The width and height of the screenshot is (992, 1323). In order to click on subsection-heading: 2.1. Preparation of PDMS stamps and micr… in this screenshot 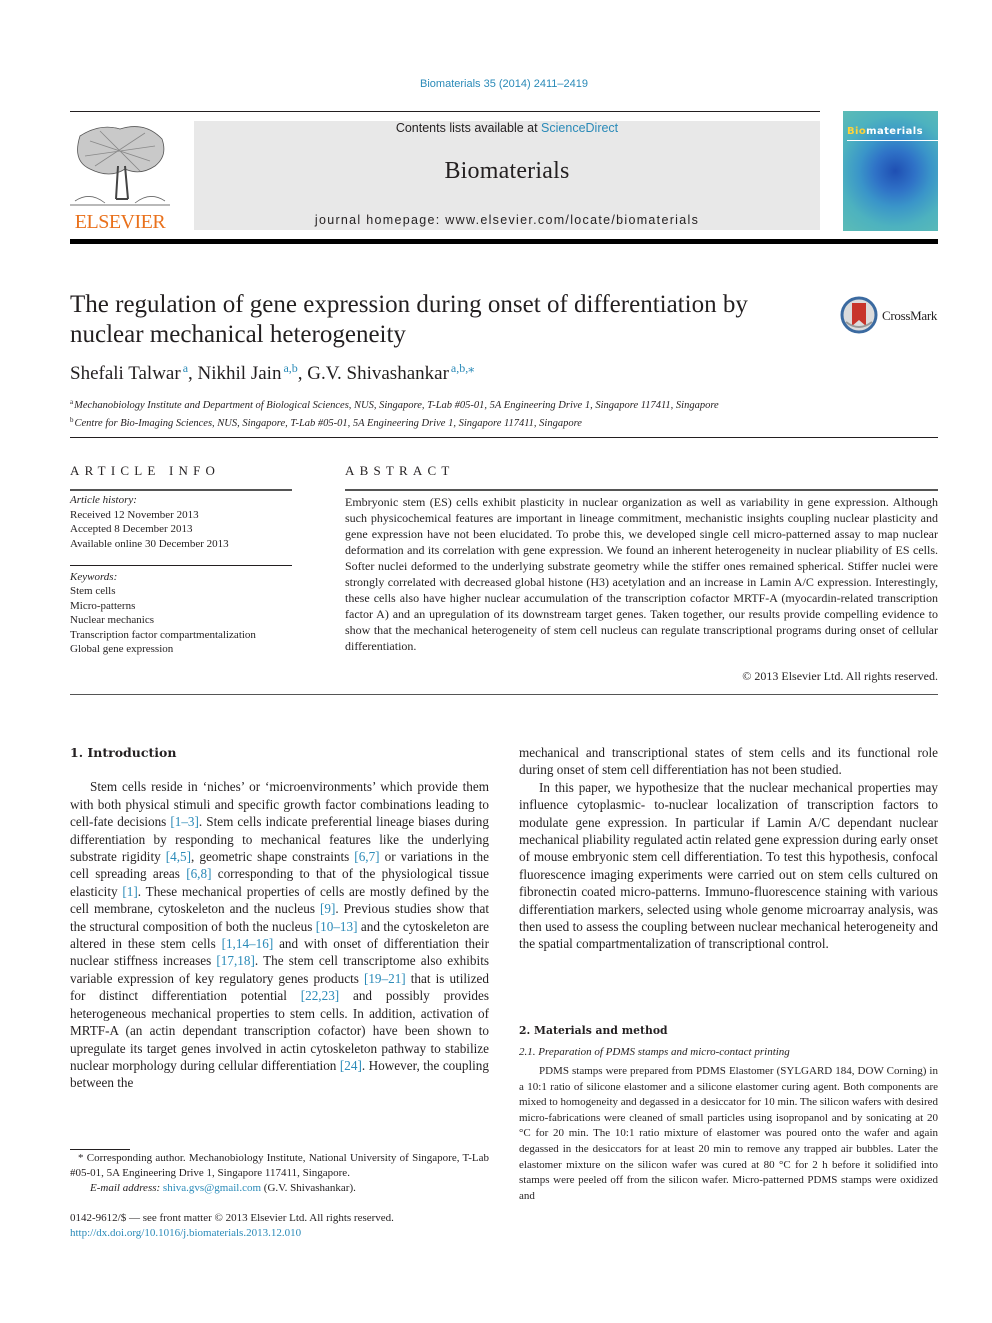, I will do `click(654, 1052)`.